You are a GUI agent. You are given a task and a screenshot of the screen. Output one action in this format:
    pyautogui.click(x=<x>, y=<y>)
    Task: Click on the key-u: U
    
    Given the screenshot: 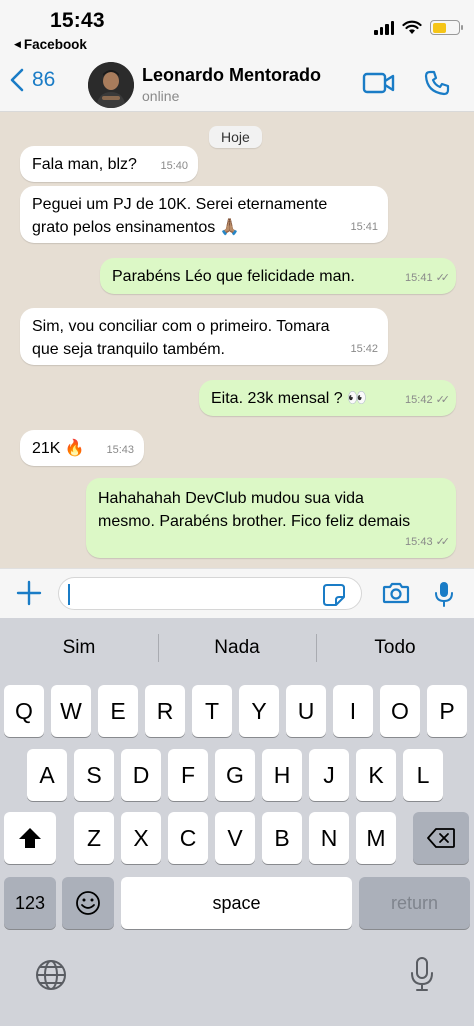 What is the action you would take?
    pyautogui.click(x=306, y=711)
    